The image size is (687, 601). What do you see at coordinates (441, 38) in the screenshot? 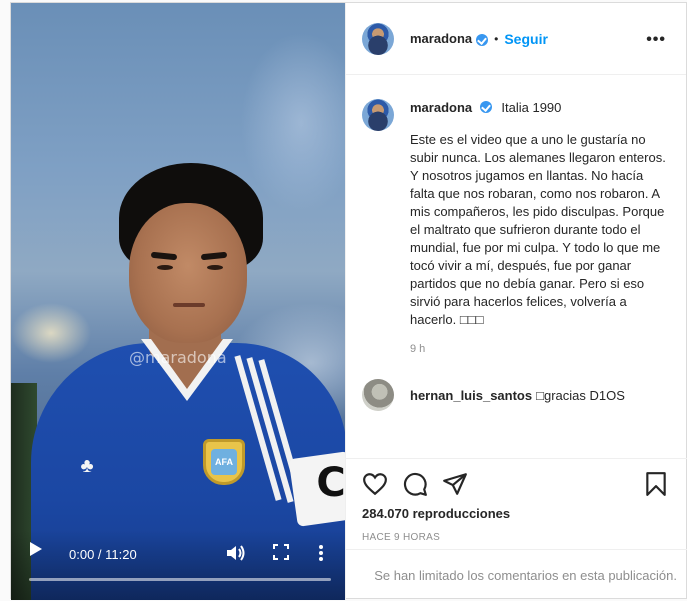
I see `header-username: maradona` at bounding box center [441, 38].